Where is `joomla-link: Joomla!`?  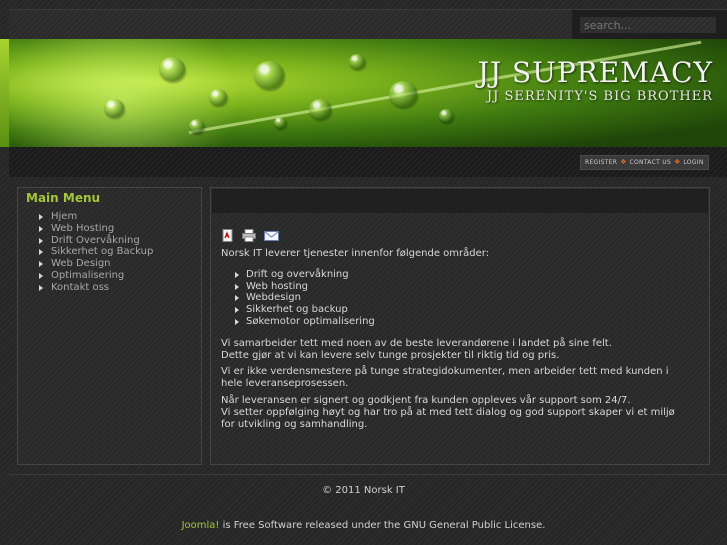 joomla-link: Joomla! is located at coordinates (201, 525).